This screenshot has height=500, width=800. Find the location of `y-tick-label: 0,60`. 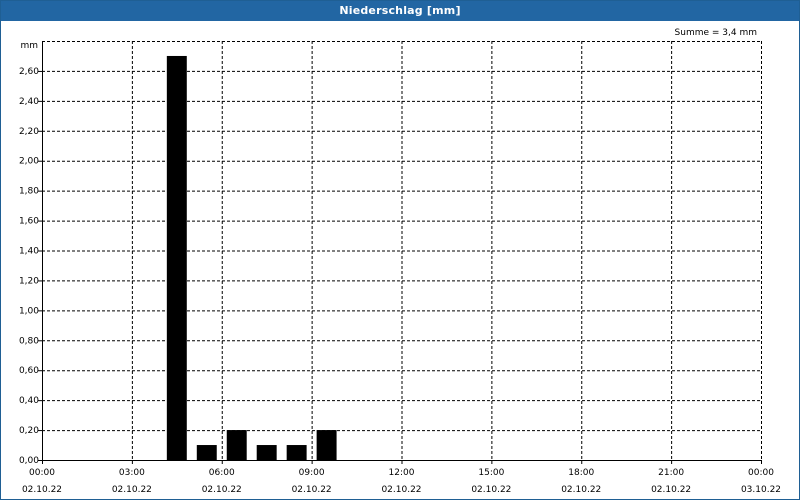

y-tick-label: 0,60 is located at coordinates (29, 371).